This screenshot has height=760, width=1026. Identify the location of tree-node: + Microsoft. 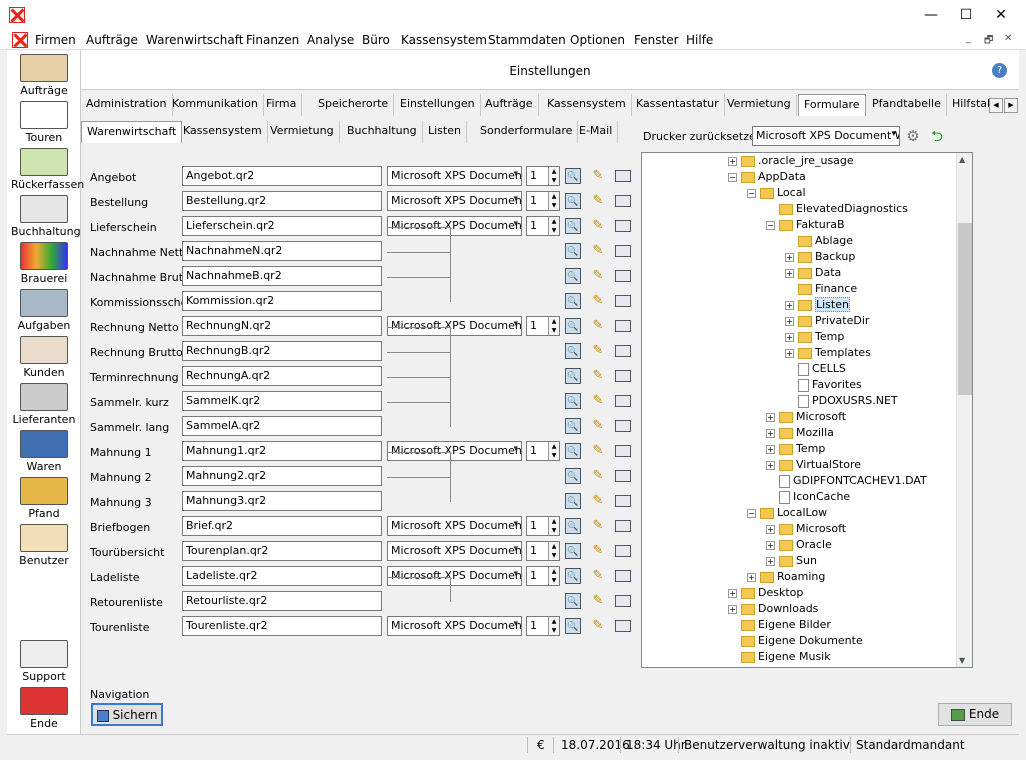
(806, 417).